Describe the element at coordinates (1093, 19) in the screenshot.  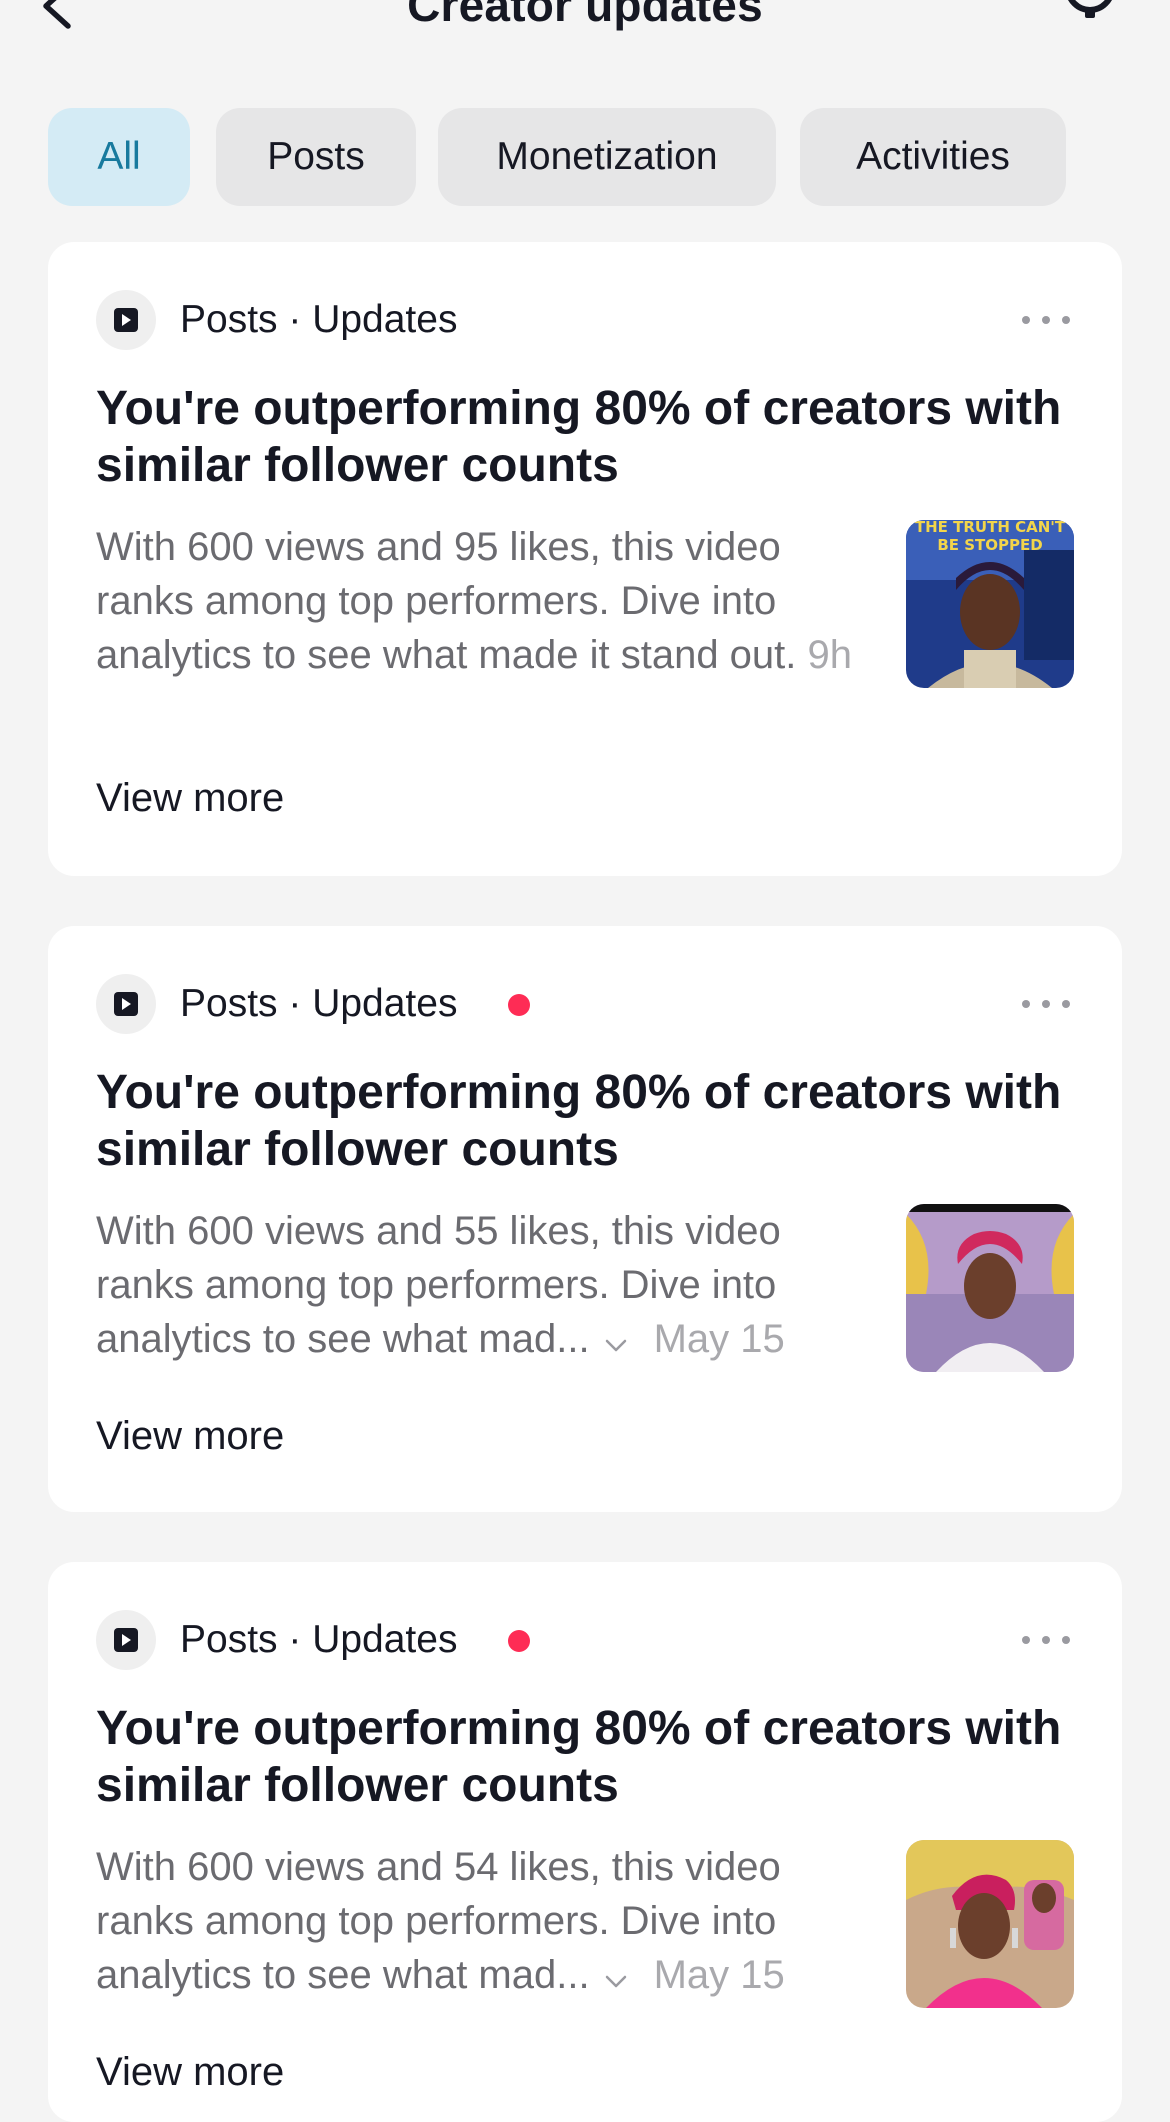
I see `settings-button` at that location.